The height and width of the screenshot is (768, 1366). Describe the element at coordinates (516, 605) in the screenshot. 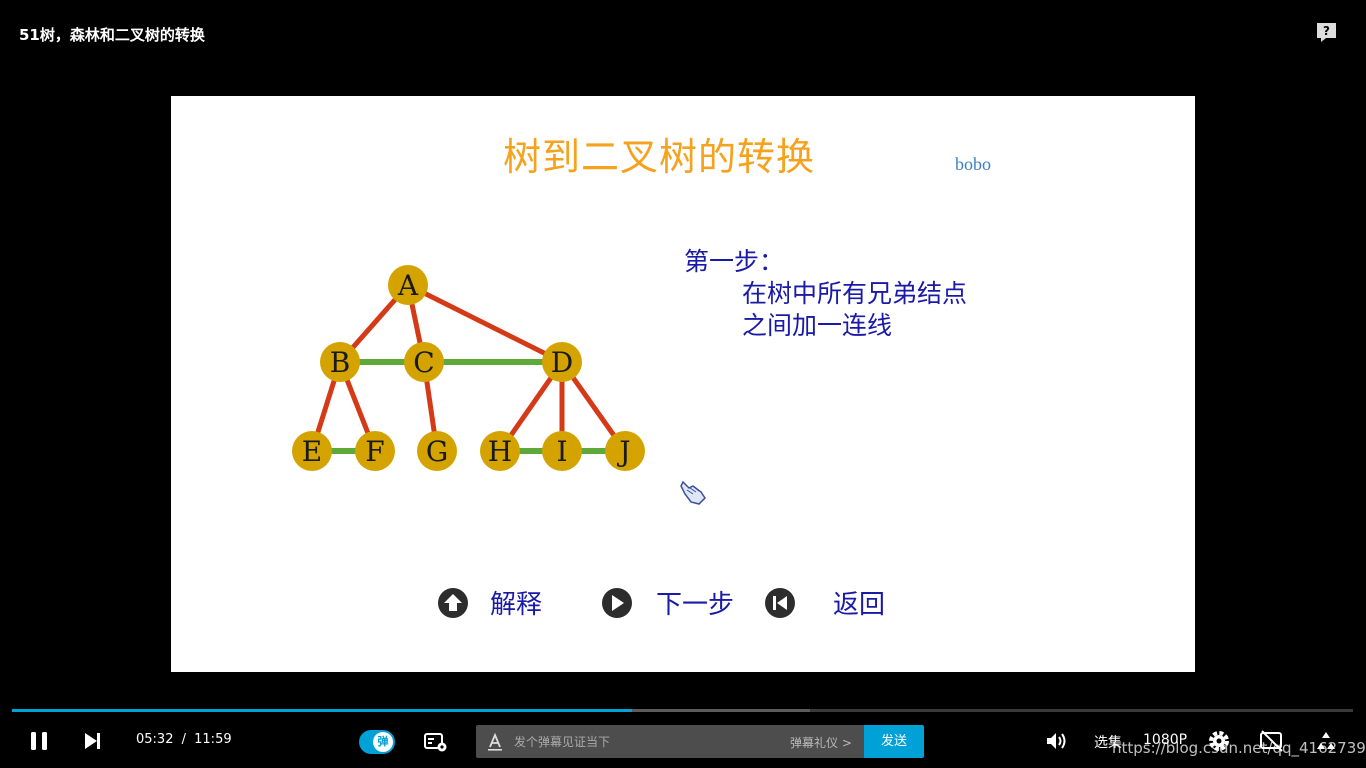

I see `explain-label: 解释` at that location.